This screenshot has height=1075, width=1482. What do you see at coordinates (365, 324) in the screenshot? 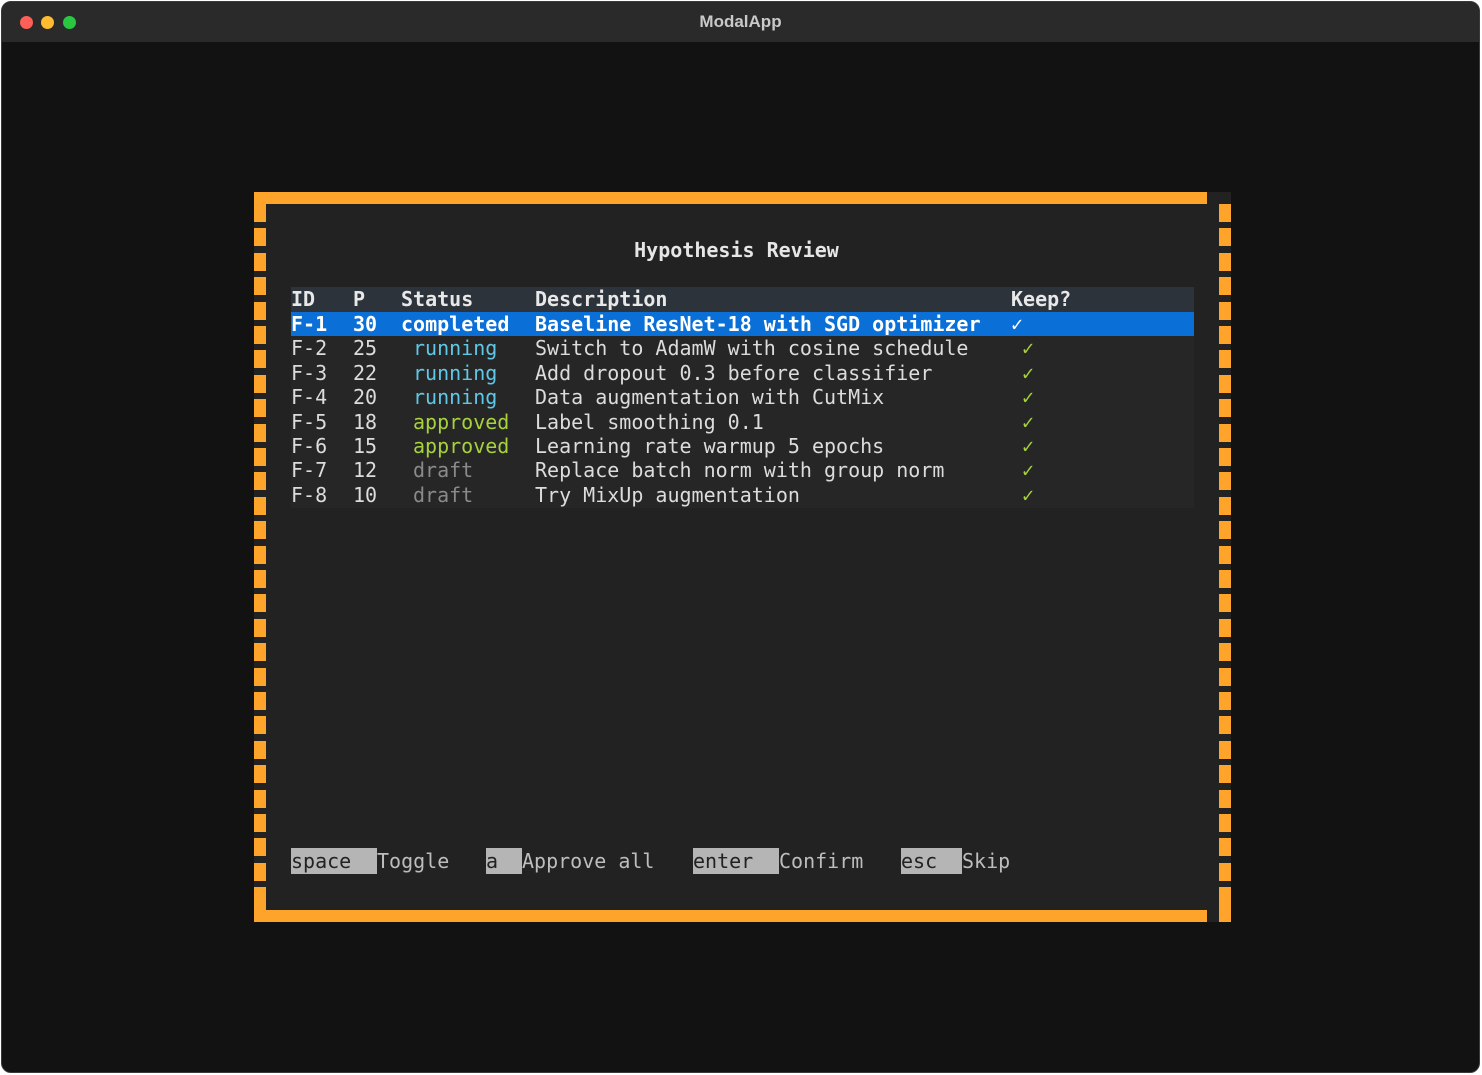
I see `row-priority: 30` at bounding box center [365, 324].